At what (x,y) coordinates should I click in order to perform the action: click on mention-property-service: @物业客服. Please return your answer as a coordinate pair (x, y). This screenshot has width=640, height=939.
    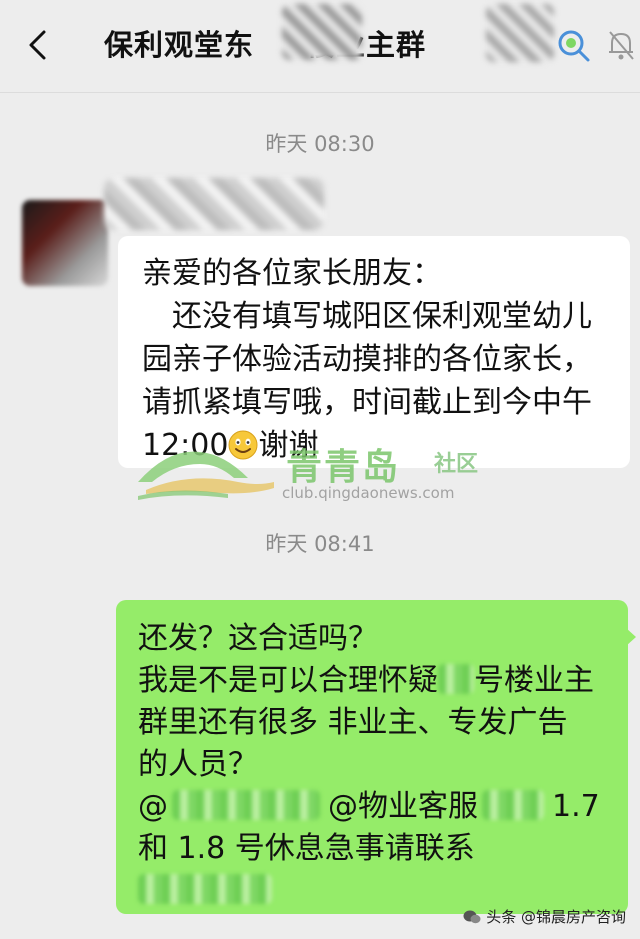
    Looking at the image, I should click on (403, 806).